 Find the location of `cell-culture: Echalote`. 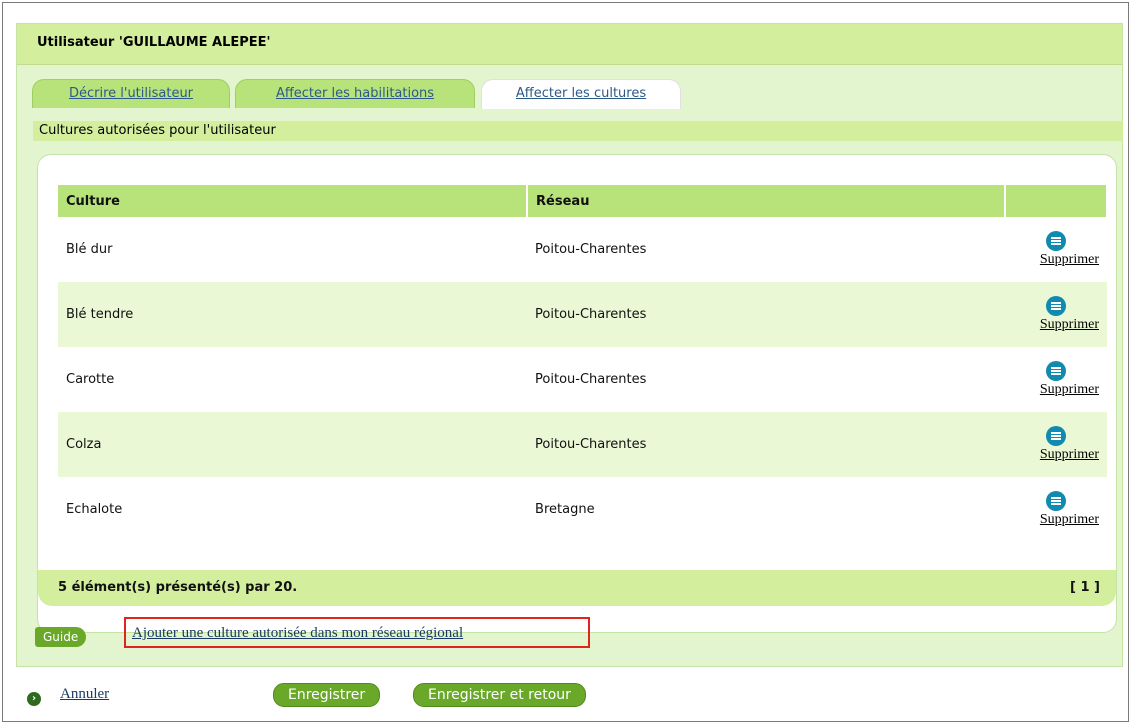

cell-culture: Echalote is located at coordinates (94, 509).